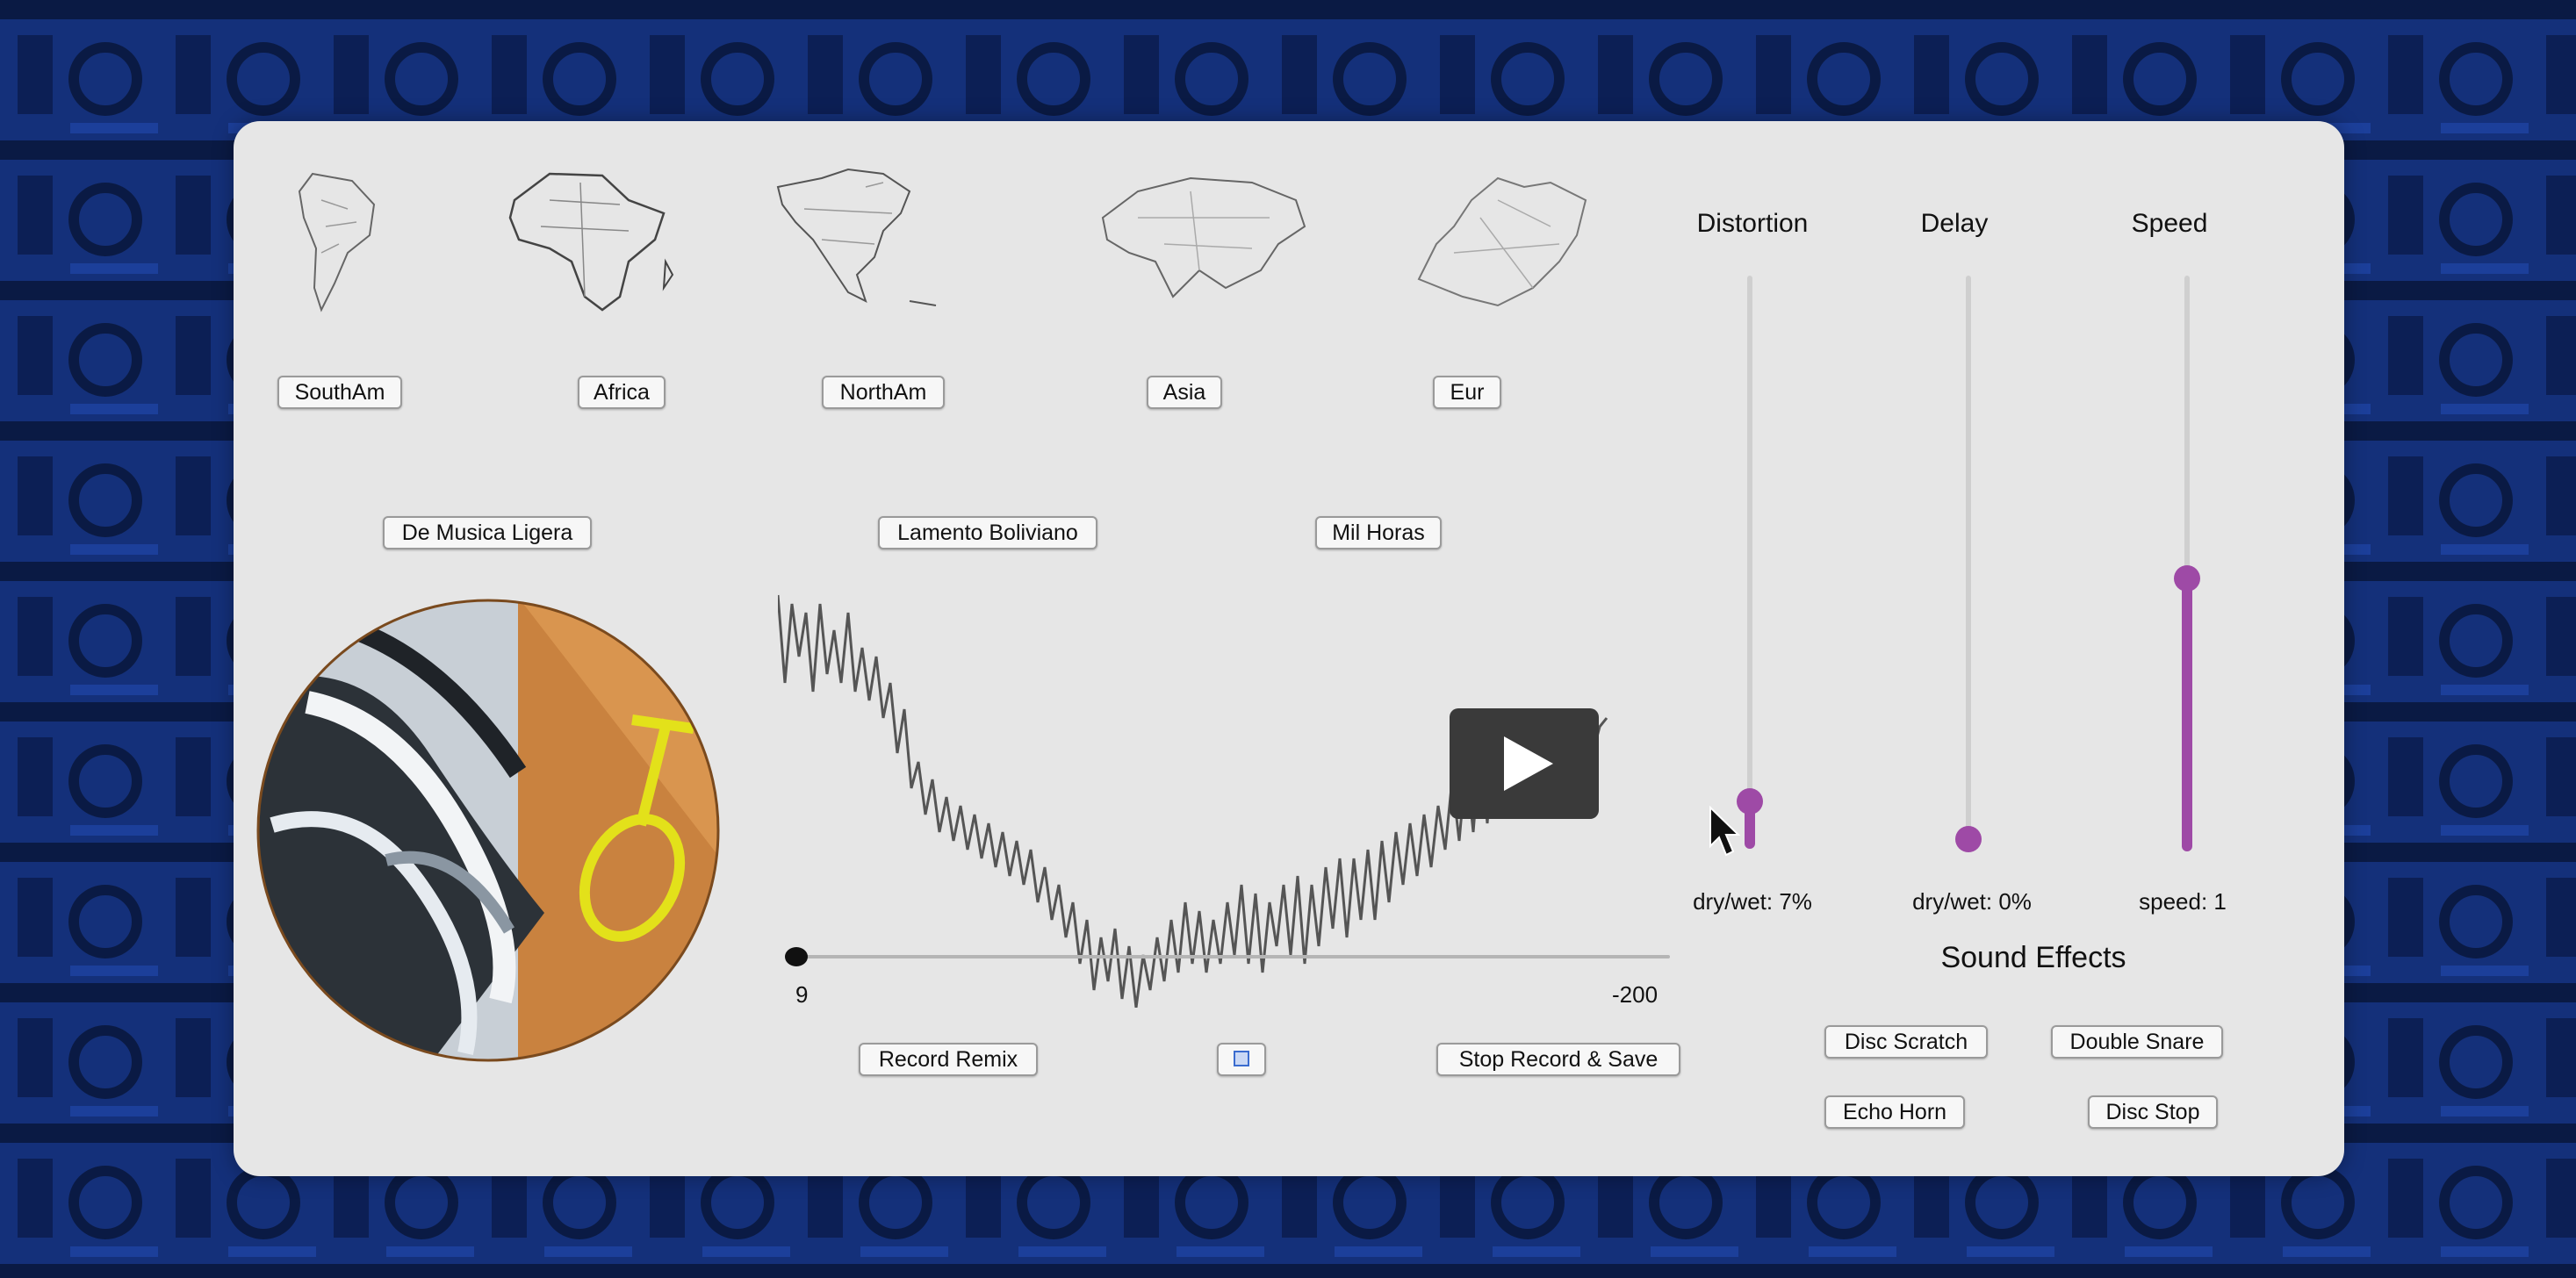 The height and width of the screenshot is (1278, 2576). I want to click on track-button-lamento-boliviano: Lamento Boliviano, so click(987, 532).